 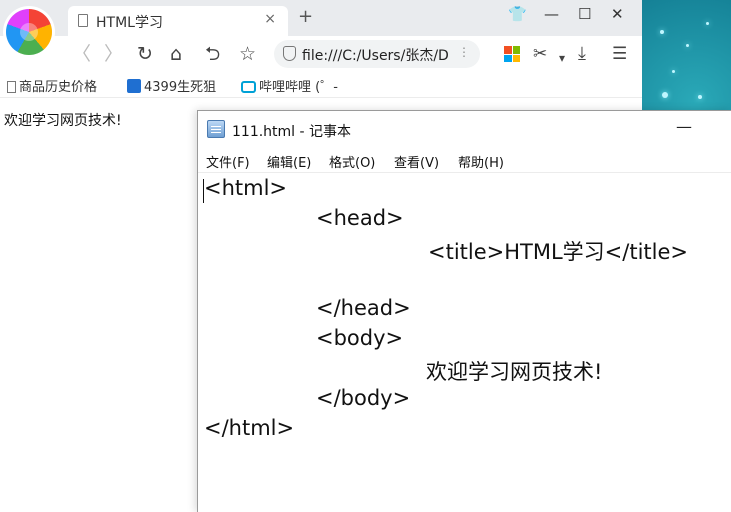 I want to click on code-line: <body>, so click(x=360, y=338).